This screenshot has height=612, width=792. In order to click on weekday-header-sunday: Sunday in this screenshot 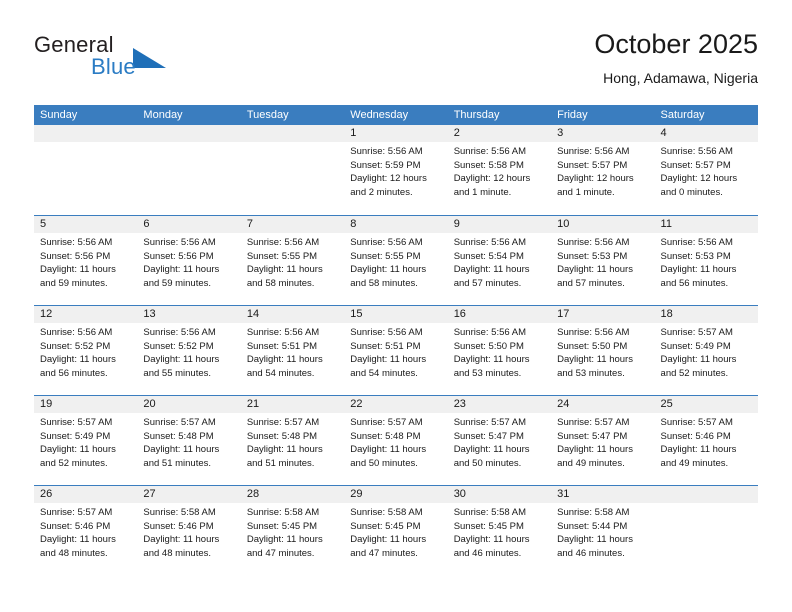, I will do `click(59, 115)`.